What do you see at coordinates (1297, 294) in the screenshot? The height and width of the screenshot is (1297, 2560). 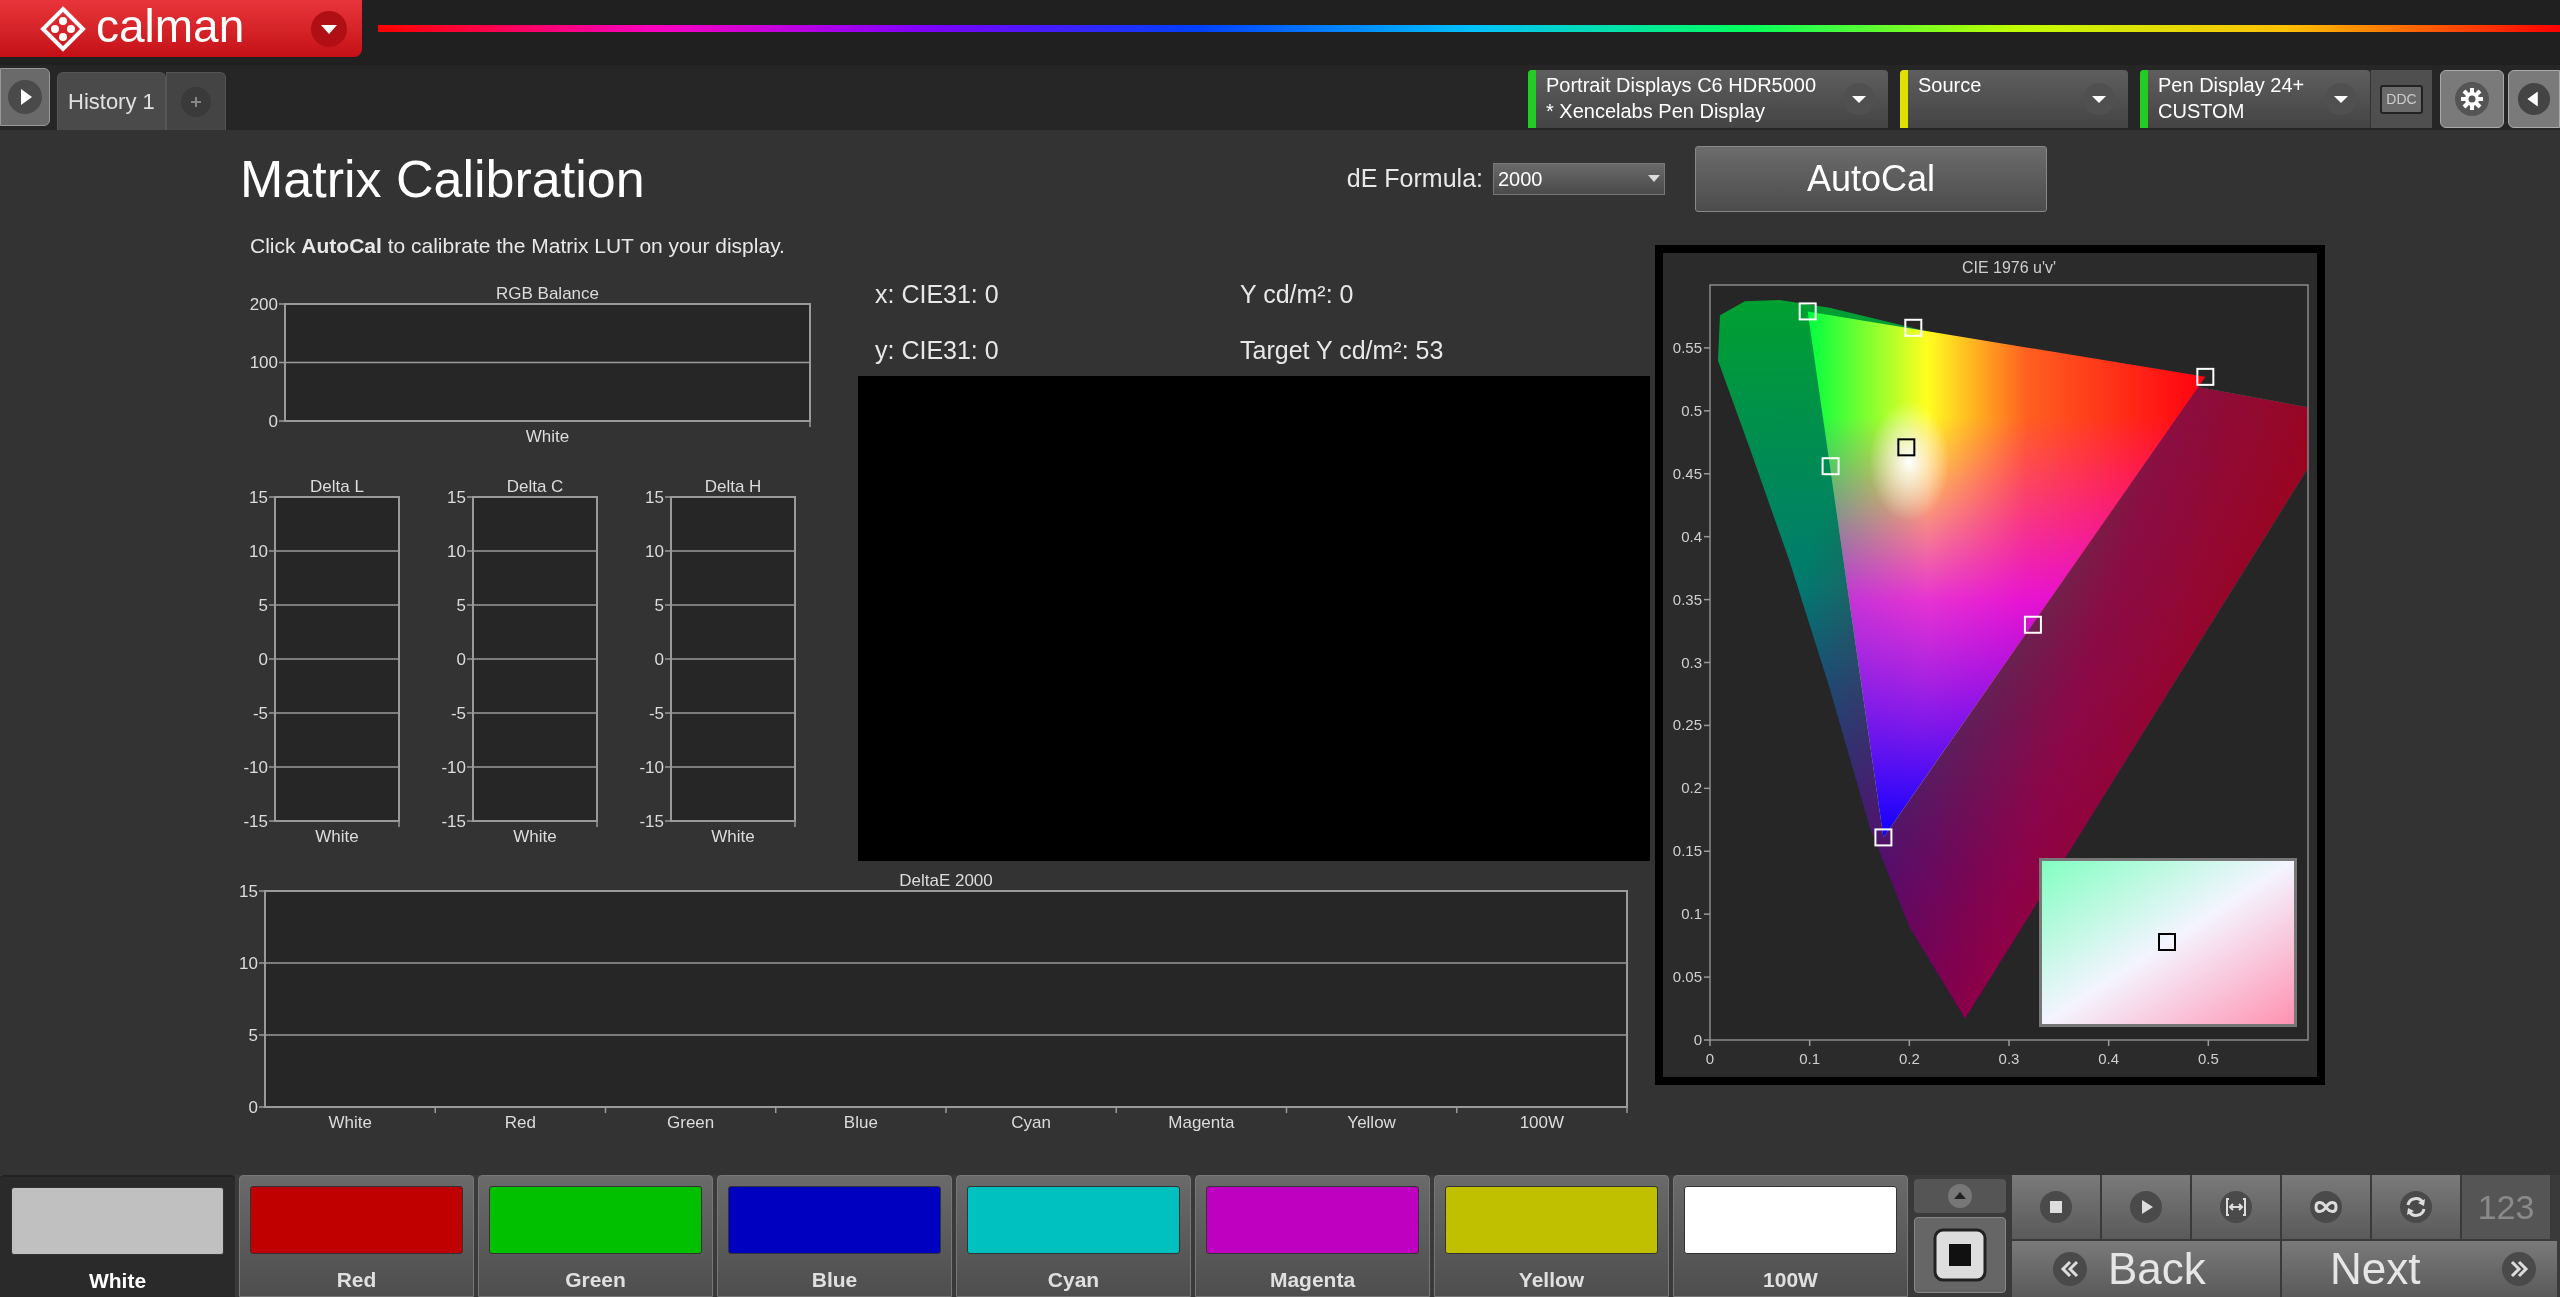 I see `reading-text: Y cd/m²: 0` at bounding box center [1297, 294].